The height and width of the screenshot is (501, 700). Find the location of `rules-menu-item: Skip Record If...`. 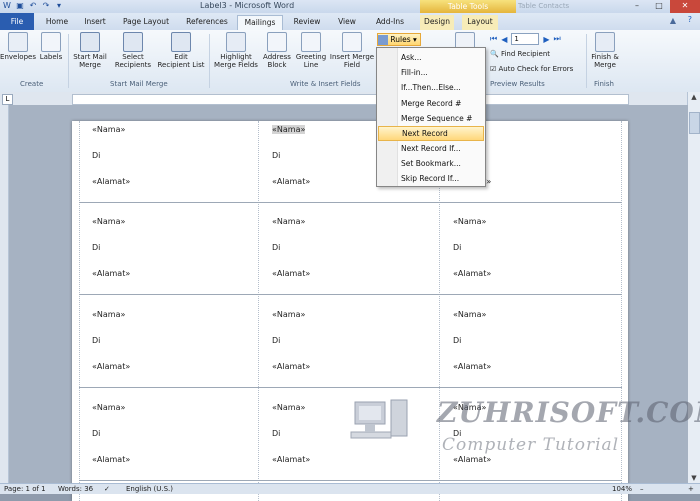

rules-menu-item: Skip Record If... is located at coordinates (431, 178).